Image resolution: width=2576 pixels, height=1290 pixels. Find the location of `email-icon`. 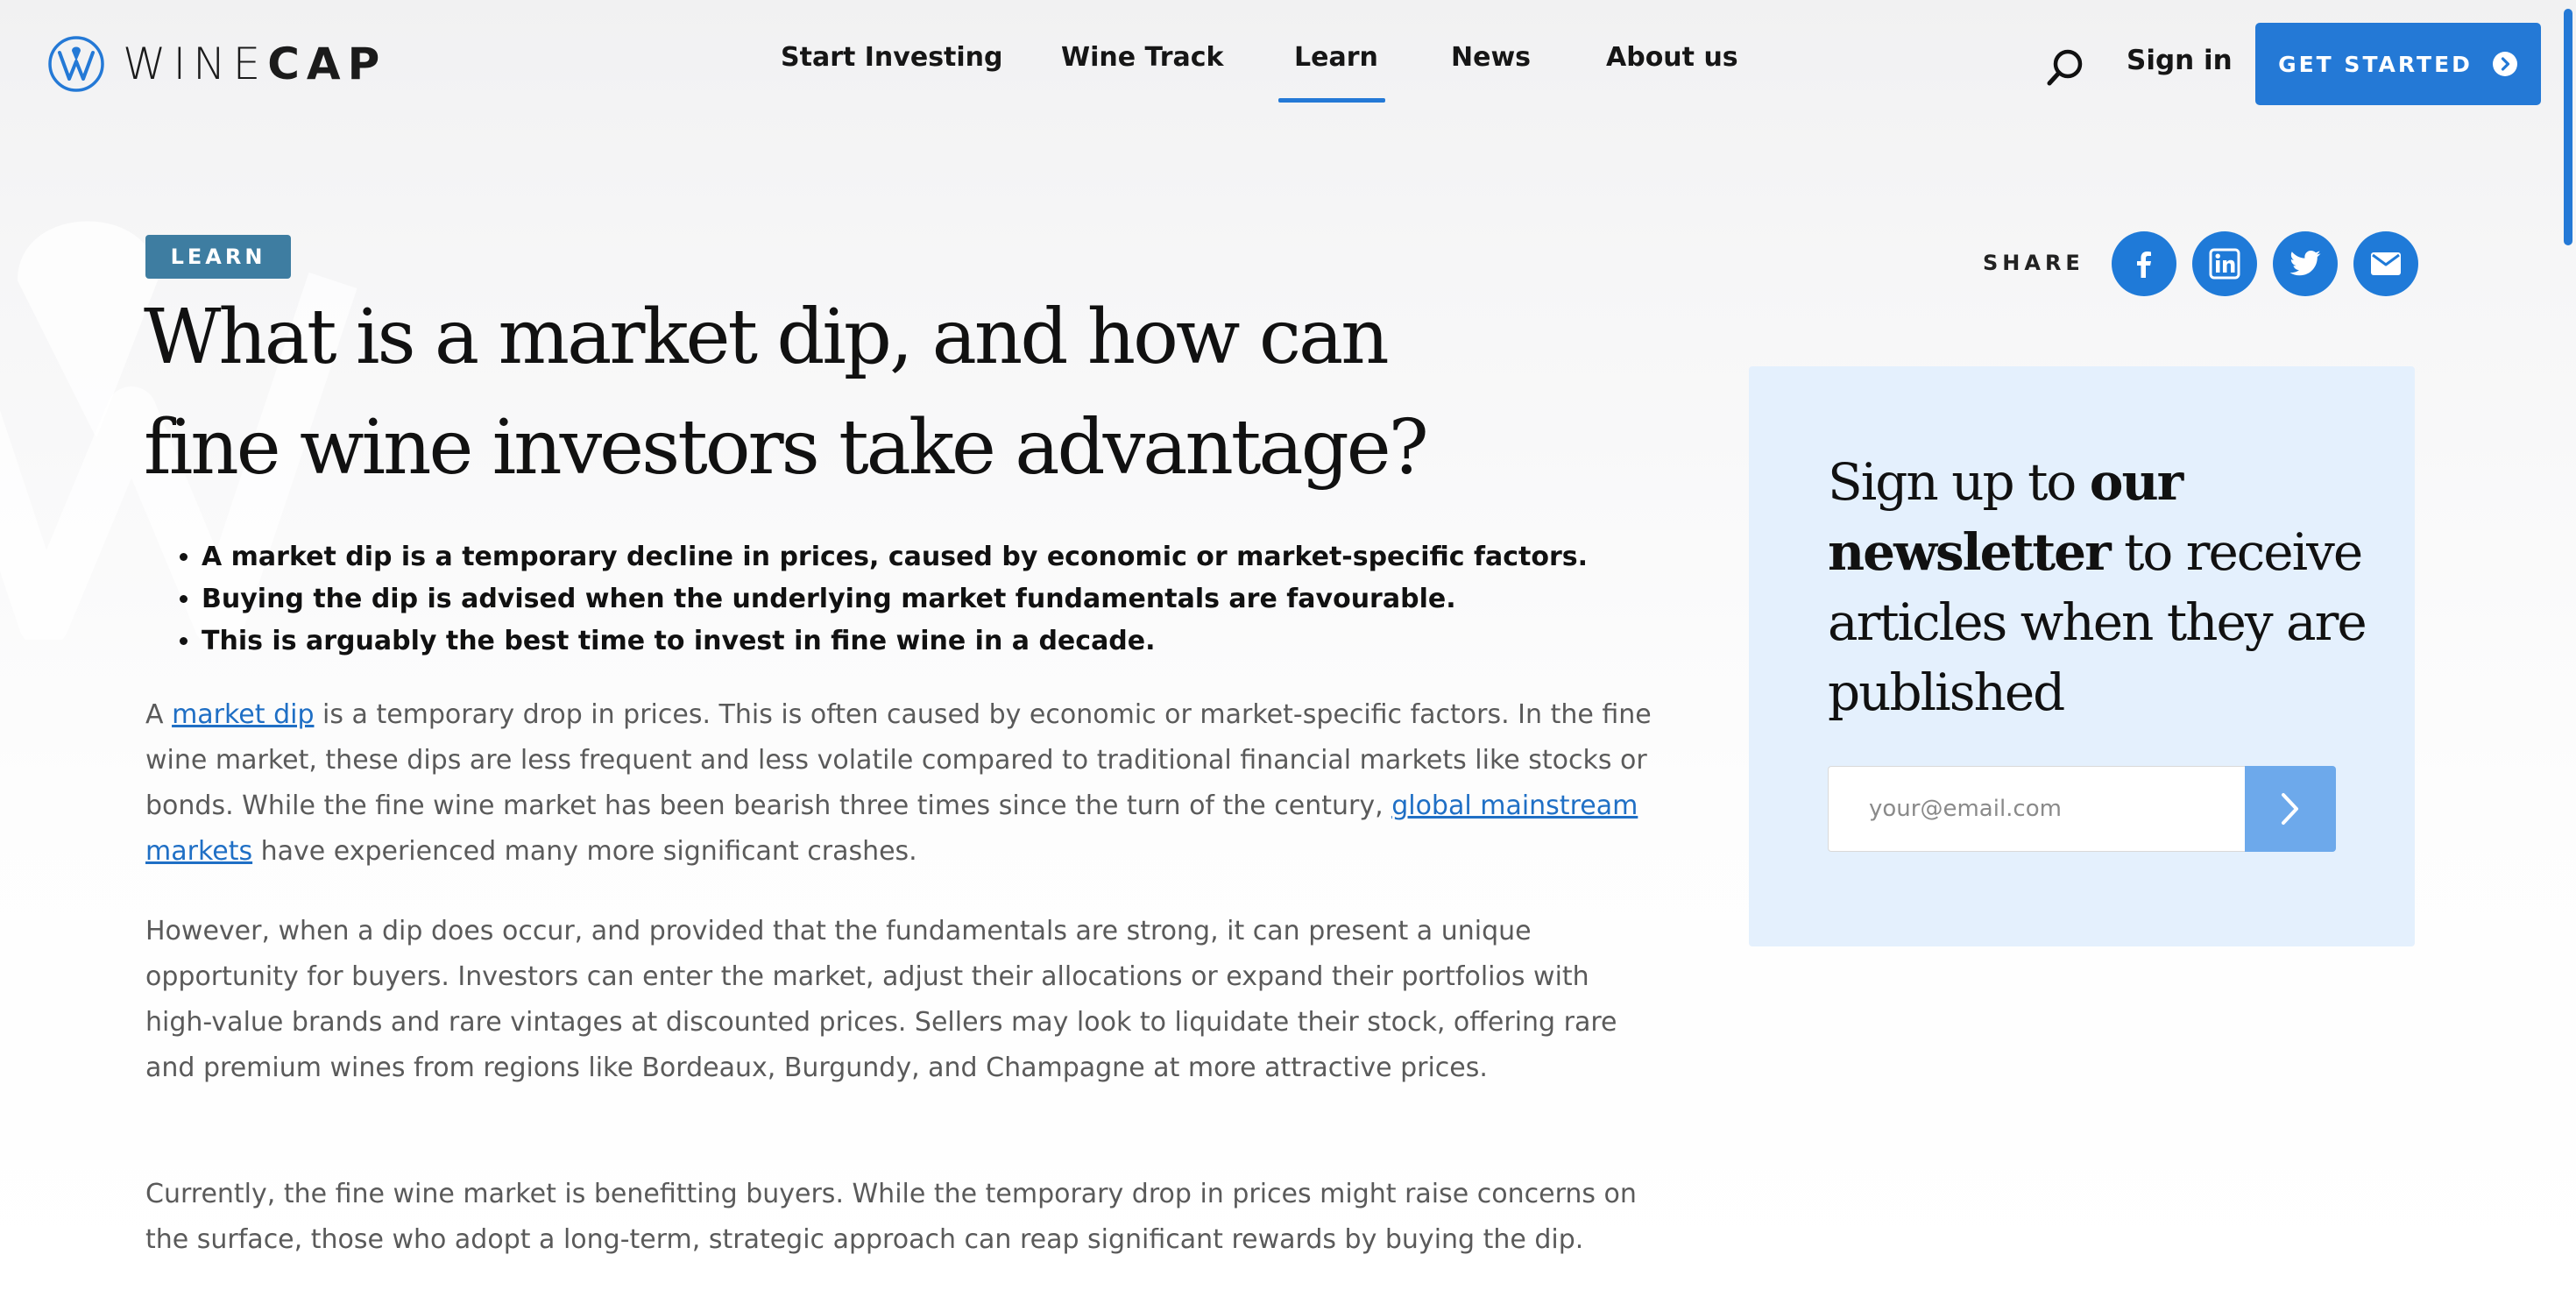

email-icon is located at coordinates (2386, 263).